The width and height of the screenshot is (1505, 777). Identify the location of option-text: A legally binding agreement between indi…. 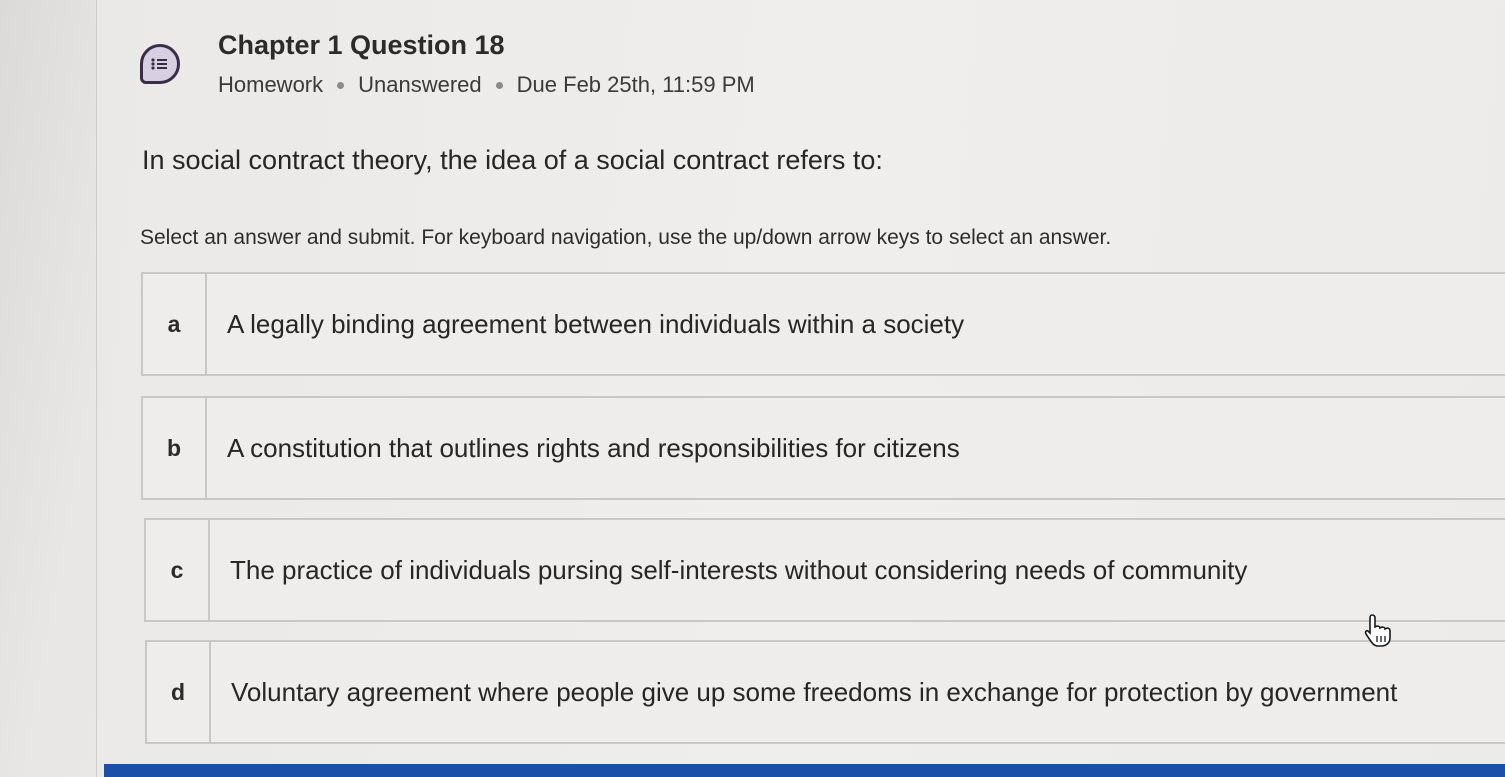
(596, 323).